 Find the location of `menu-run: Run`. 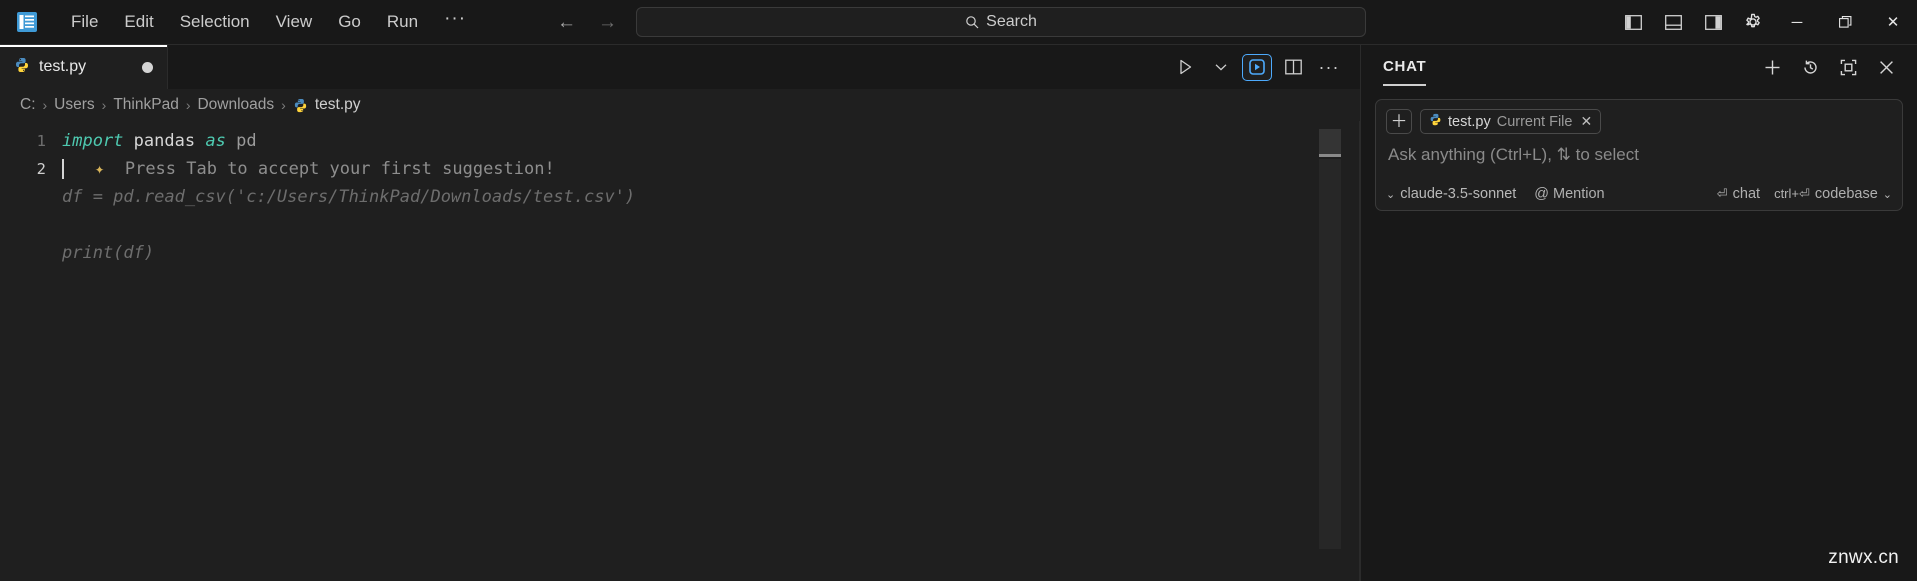

menu-run: Run is located at coordinates (402, 22).